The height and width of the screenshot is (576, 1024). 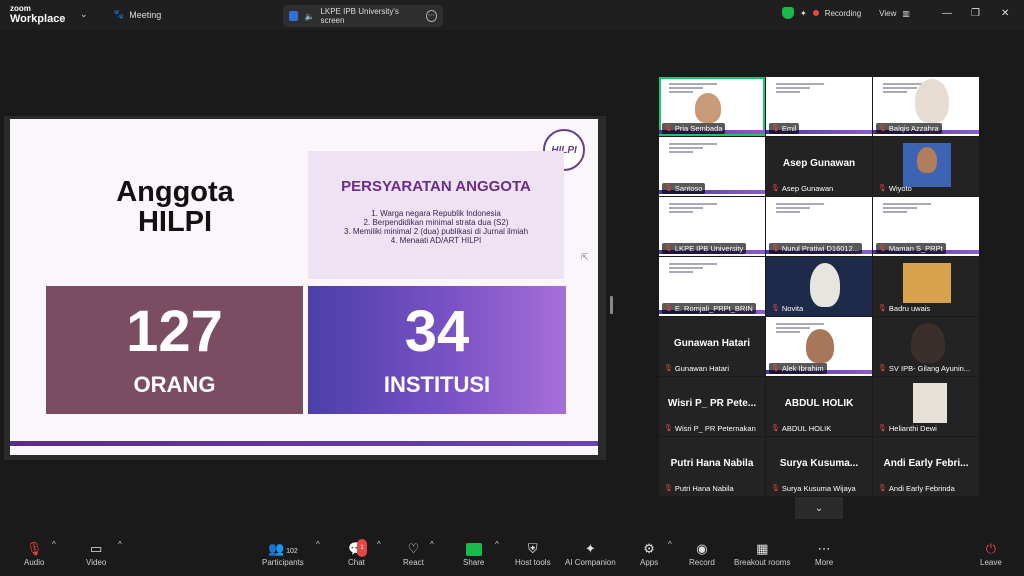 I want to click on apps-button: ⚙ Apps, so click(x=649, y=553).